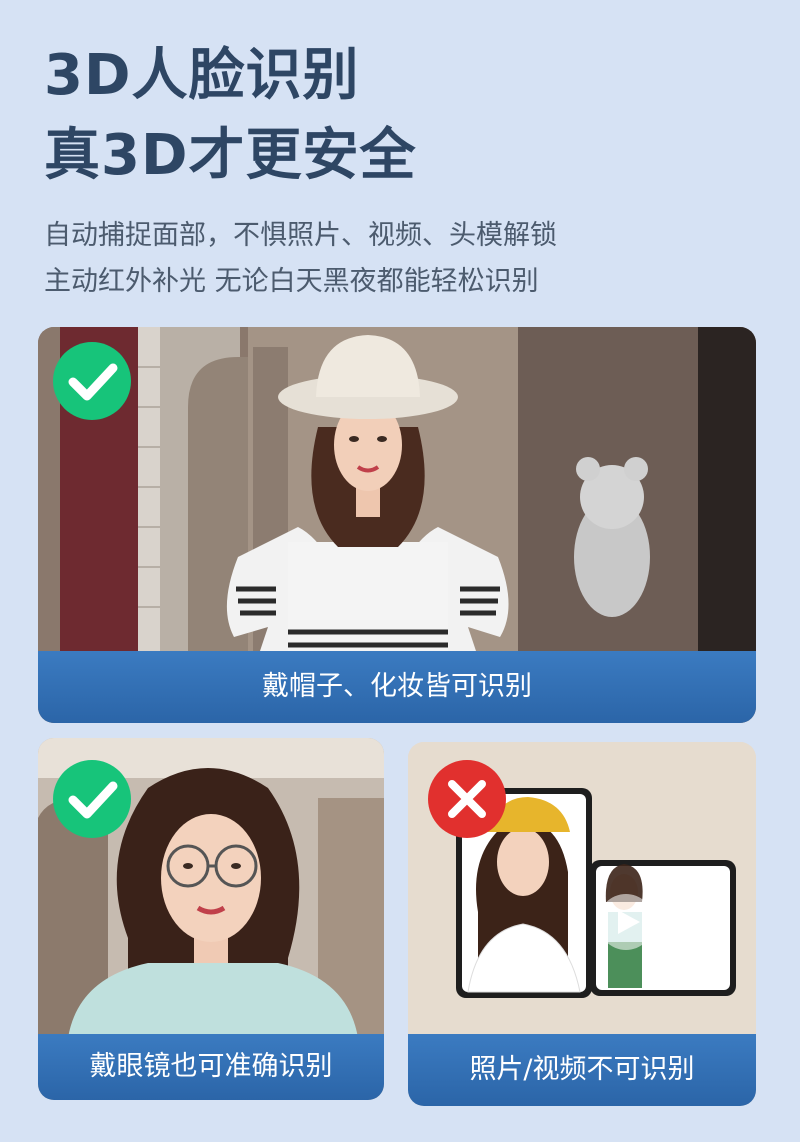 This screenshot has width=800, height=1142. What do you see at coordinates (582, 1070) in the screenshot?
I see `photo-video-caption: 照片/视频不可识别` at bounding box center [582, 1070].